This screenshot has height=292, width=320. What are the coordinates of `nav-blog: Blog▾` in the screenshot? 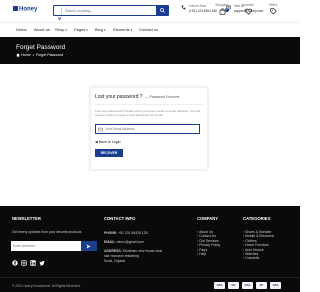 It's located at (100, 29).